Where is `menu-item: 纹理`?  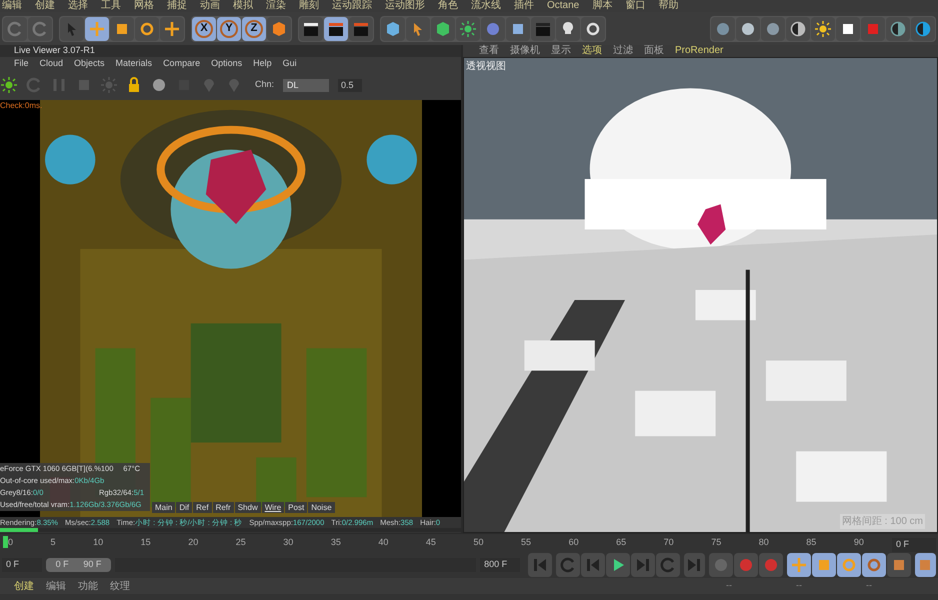
menu-item: 纹理 is located at coordinates (120, 586).